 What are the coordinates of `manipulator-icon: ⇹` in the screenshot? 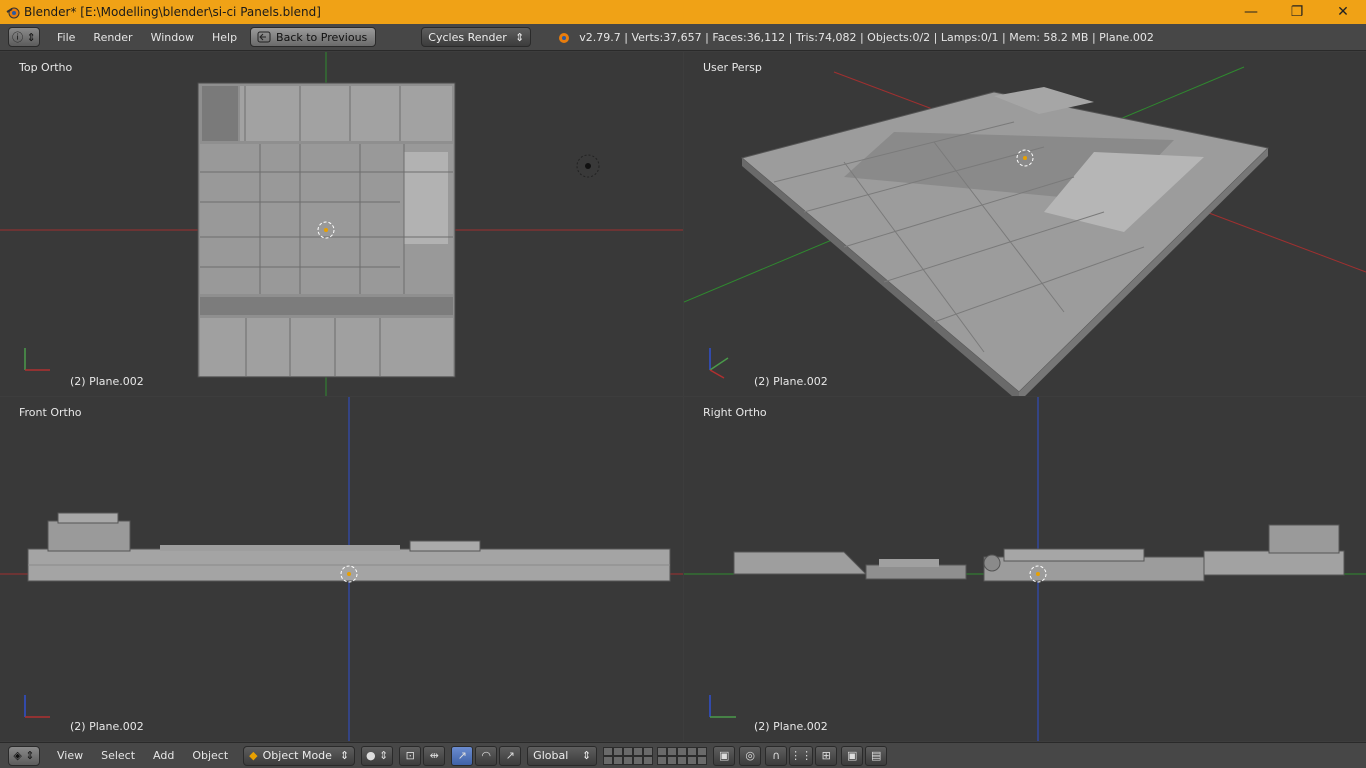 It's located at (434, 755).